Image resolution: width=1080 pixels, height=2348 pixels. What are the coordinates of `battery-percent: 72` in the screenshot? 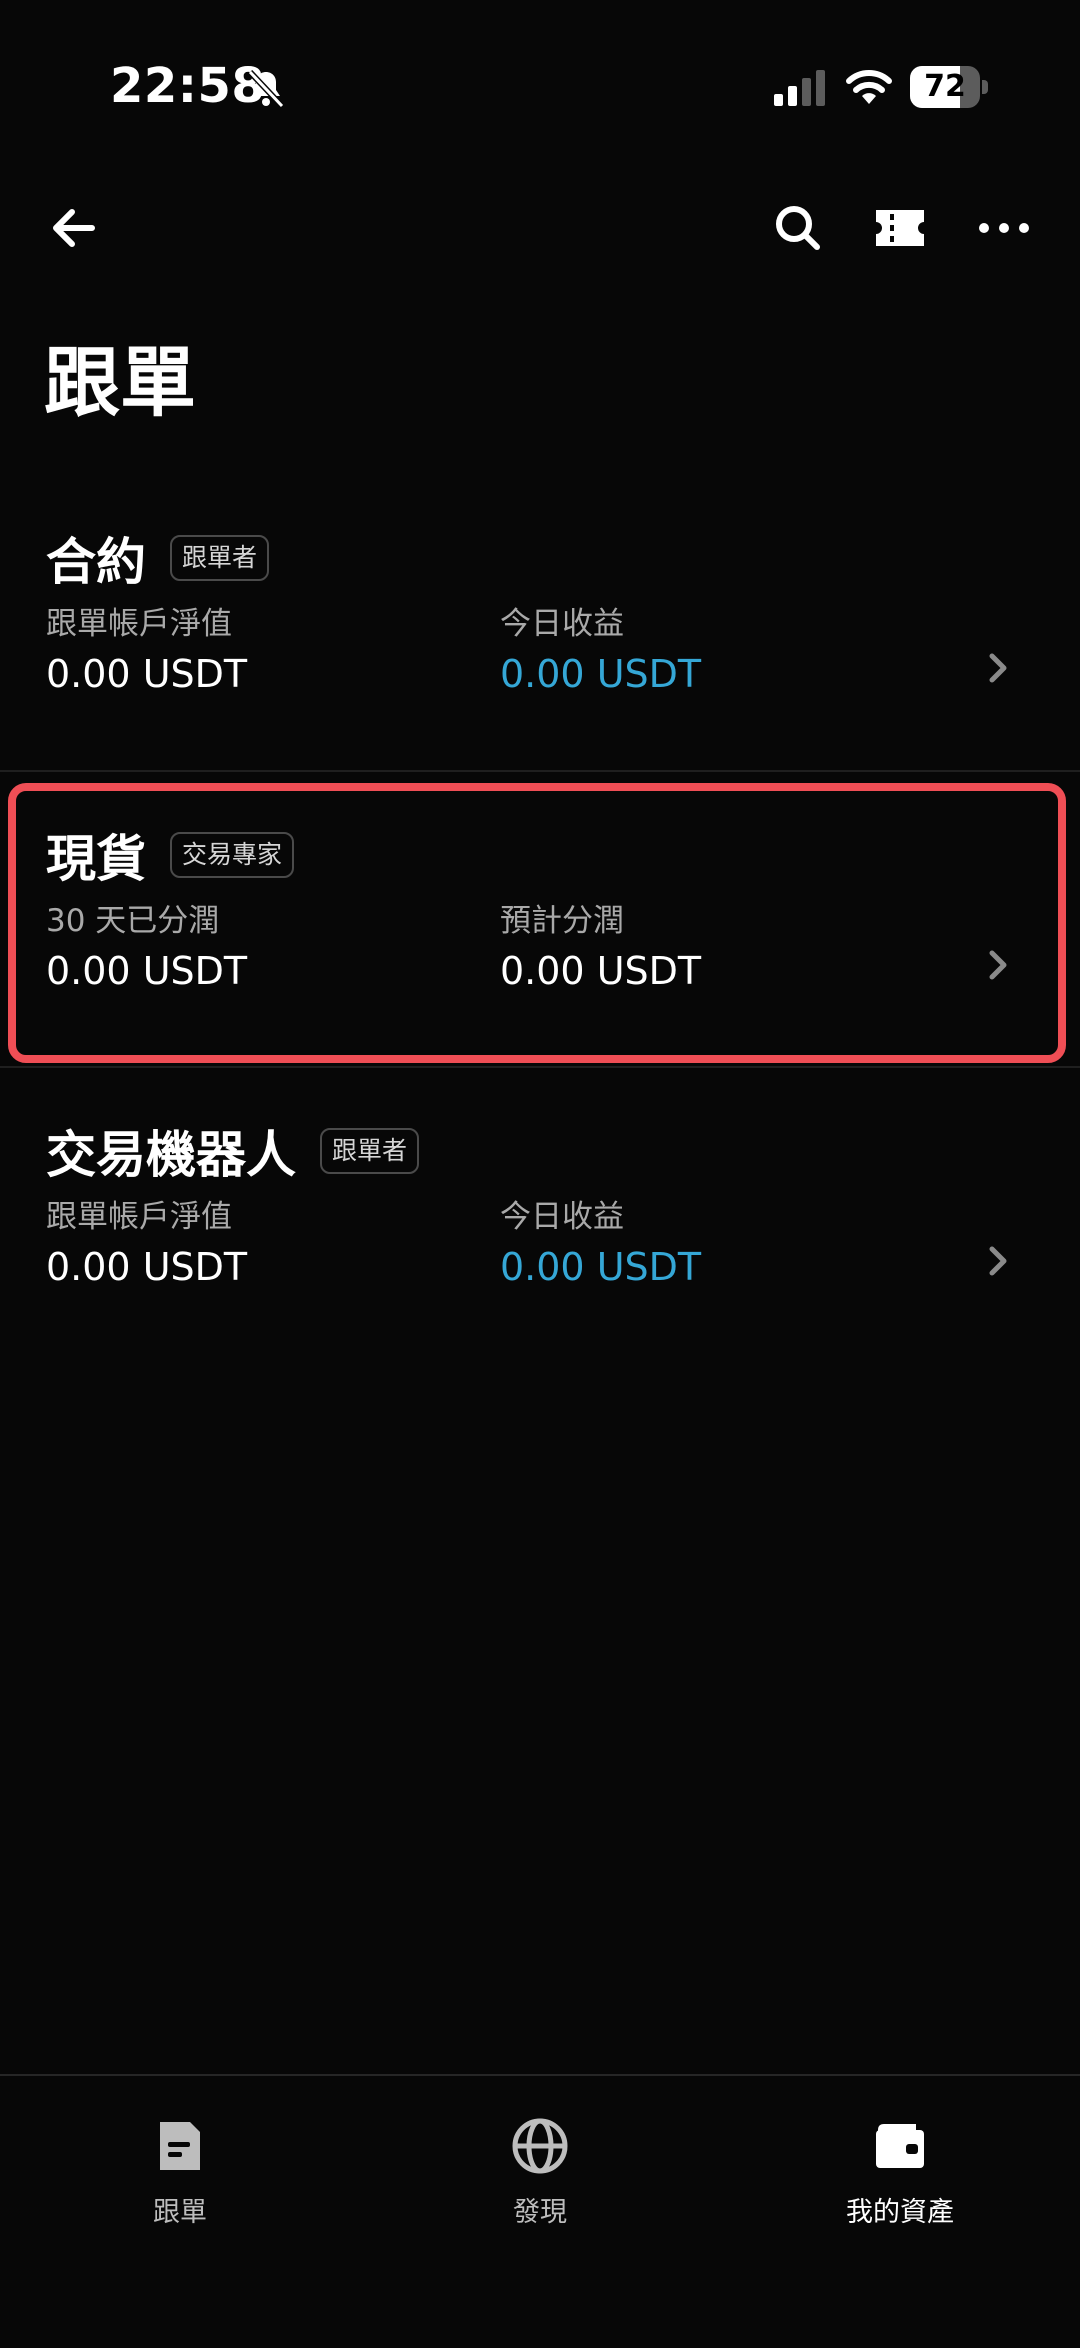 It's located at (945, 86).